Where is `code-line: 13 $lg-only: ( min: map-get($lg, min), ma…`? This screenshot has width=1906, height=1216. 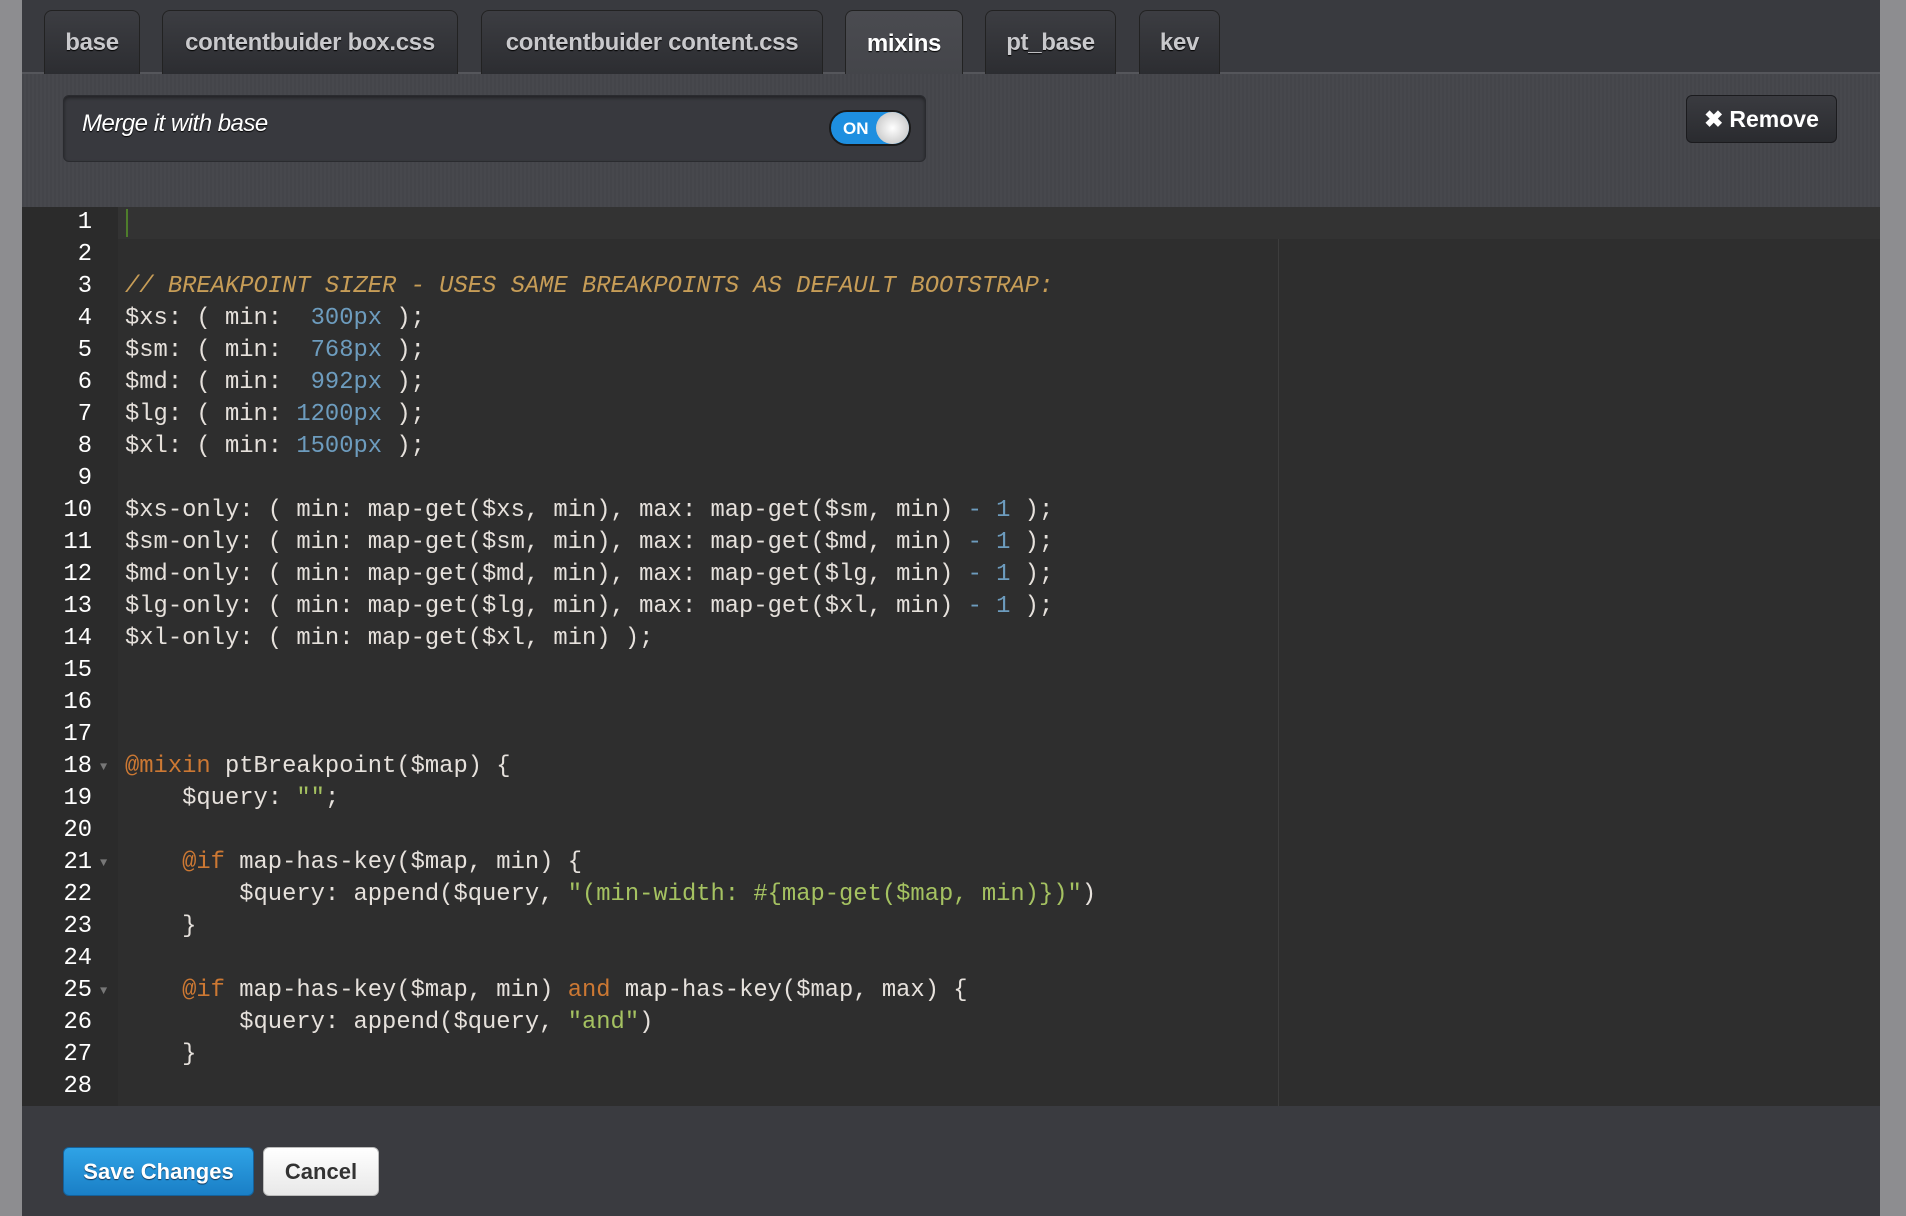 code-line: 13 $lg-only: ( min: map-get($lg, min), ma… is located at coordinates (951, 607).